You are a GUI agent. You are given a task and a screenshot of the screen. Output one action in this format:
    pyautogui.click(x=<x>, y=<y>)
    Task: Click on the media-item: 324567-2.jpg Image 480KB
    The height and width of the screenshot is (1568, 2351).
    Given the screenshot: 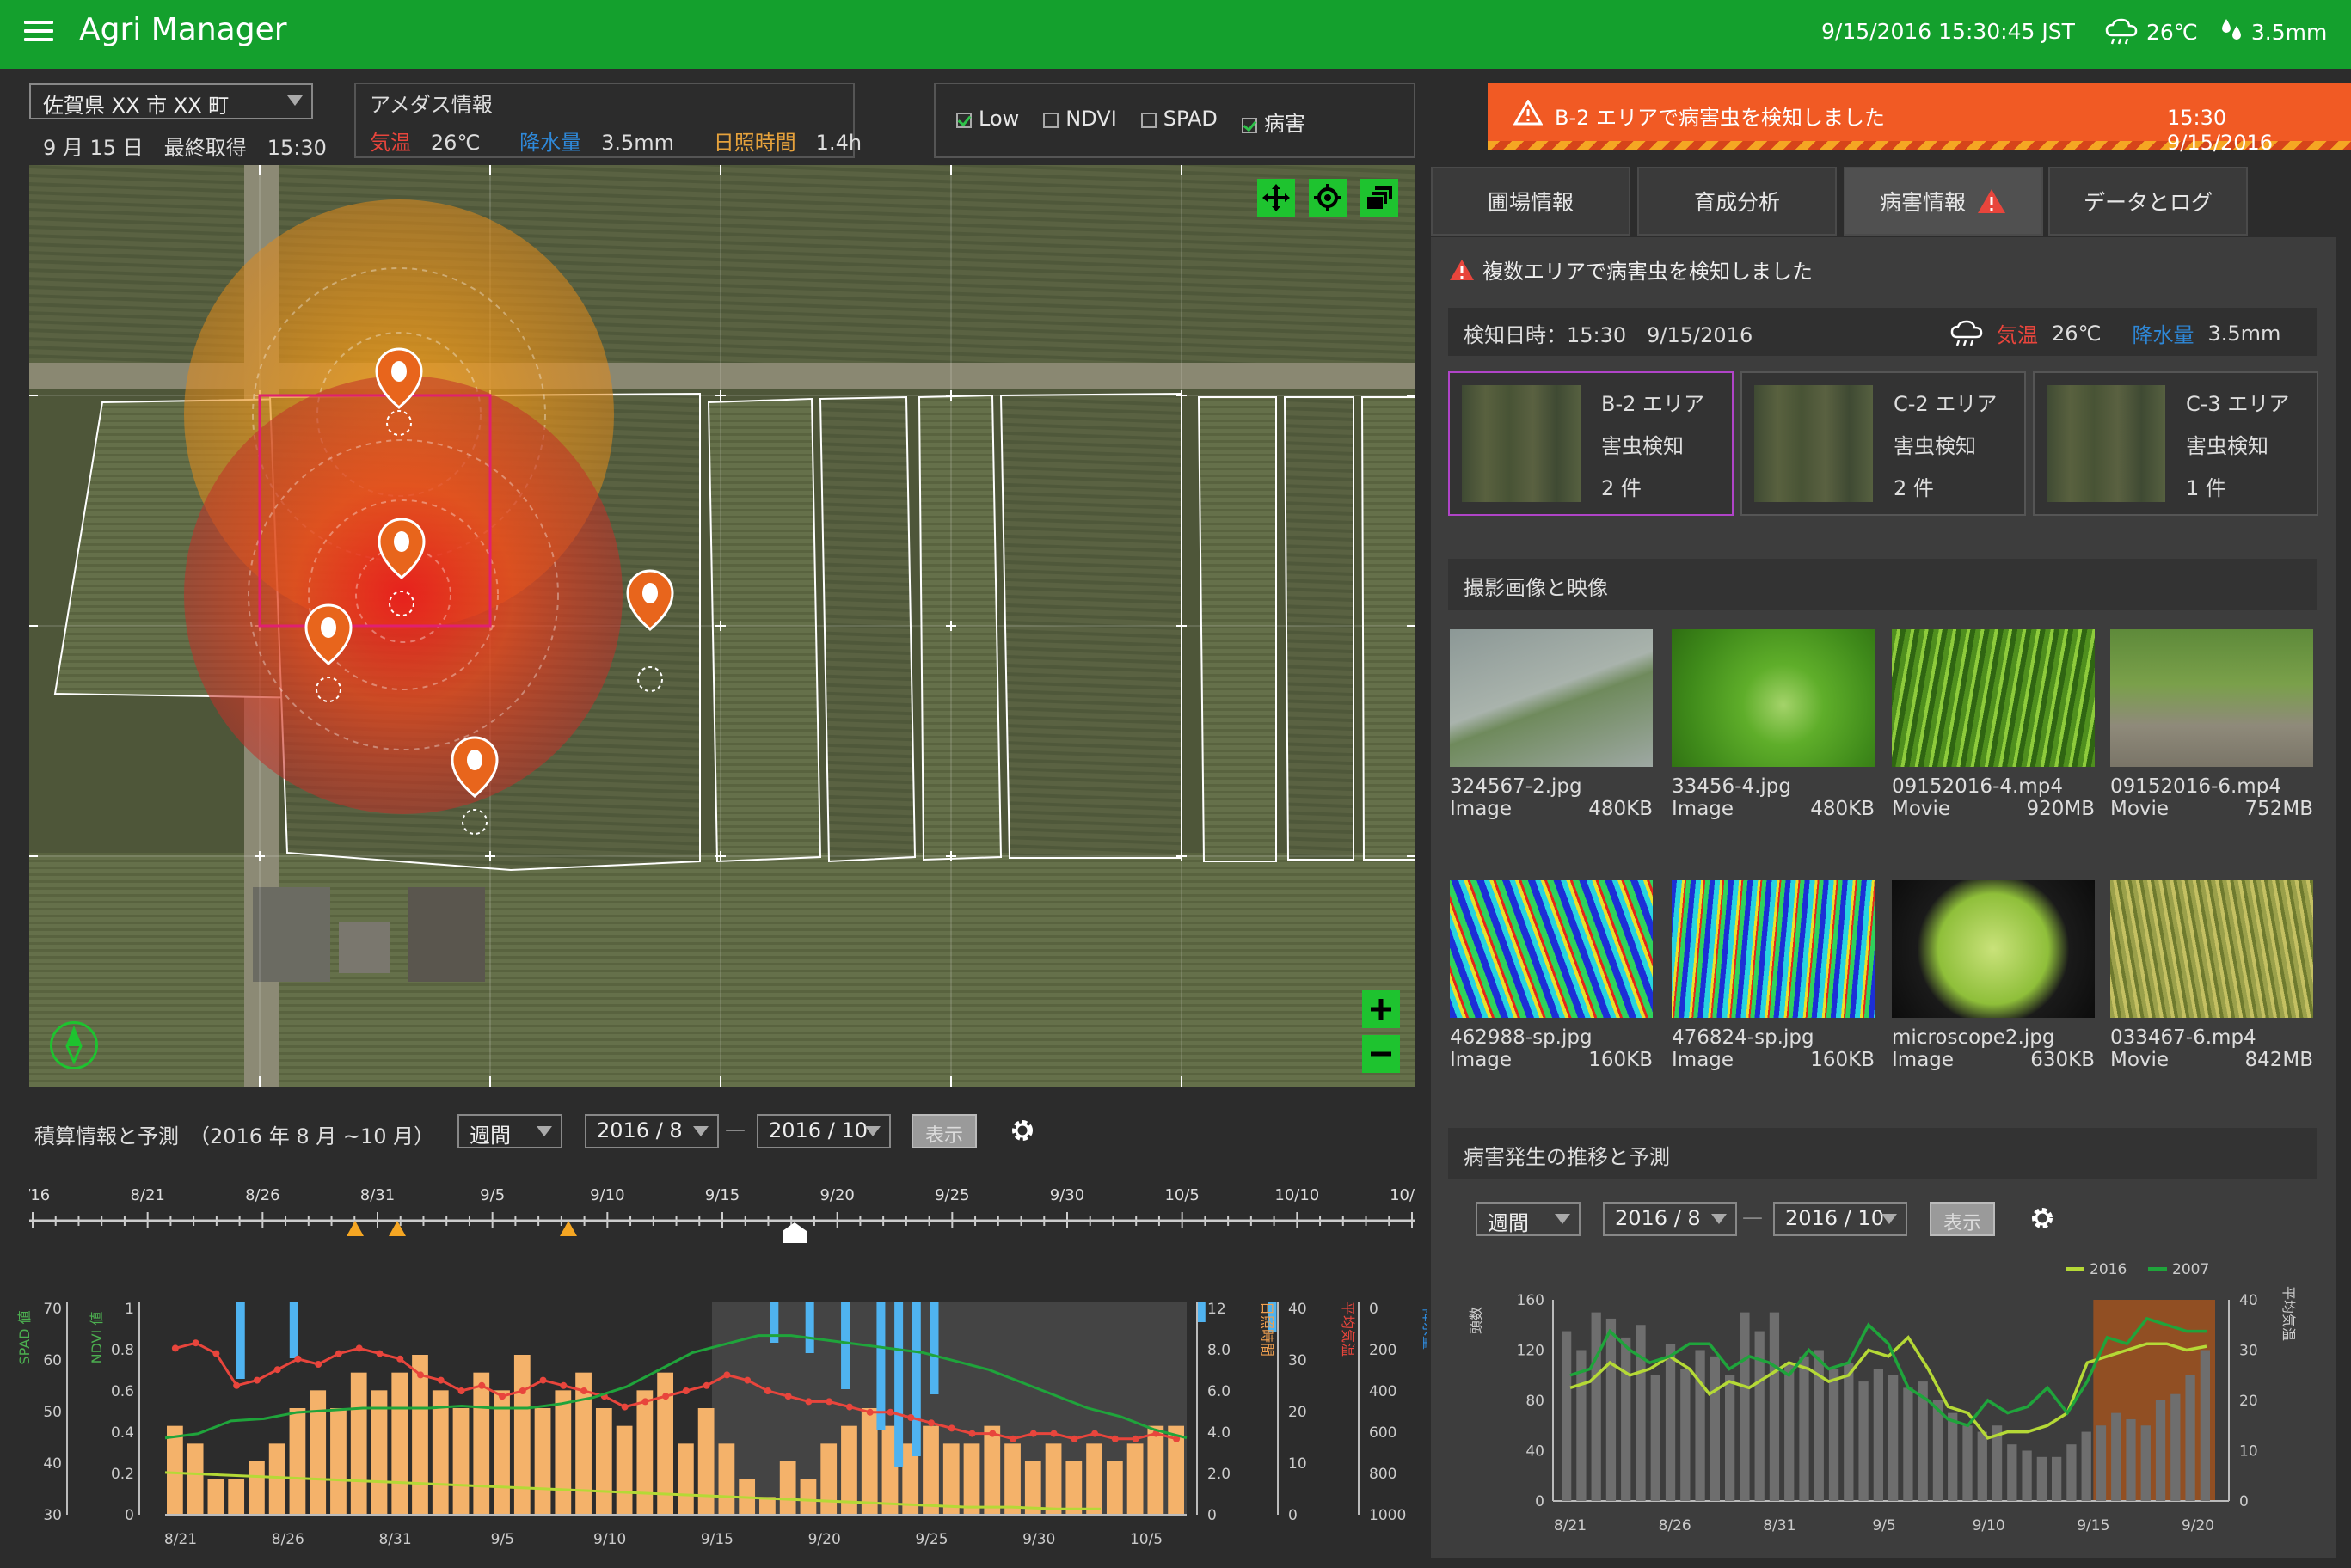 What is the action you would take?
    pyautogui.click(x=1551, y=724)
    